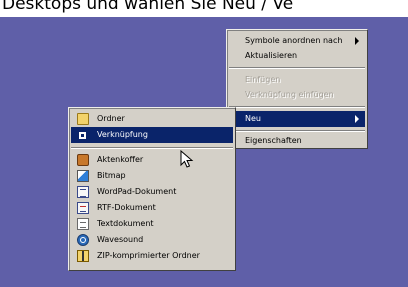  Describe the element at coordinates (120, 239) in the screenshot. I see `menu-item-label: Wavesound` at that location.